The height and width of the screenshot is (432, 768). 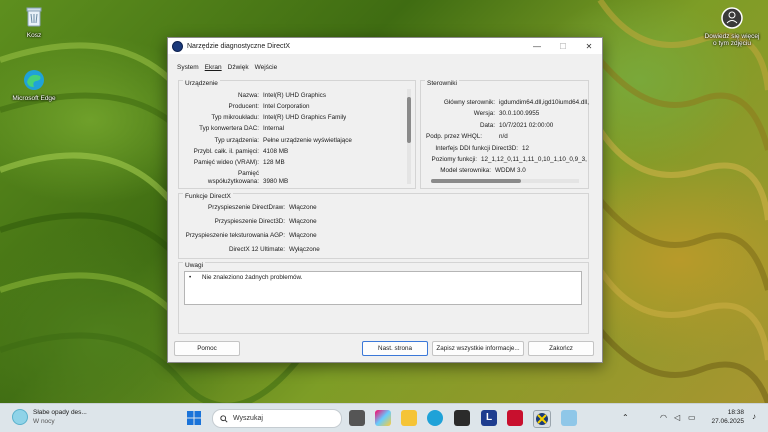 I want to click on driver-key: Interfejs DDI funkcji Direct3D:, so click(x=476, y=148).